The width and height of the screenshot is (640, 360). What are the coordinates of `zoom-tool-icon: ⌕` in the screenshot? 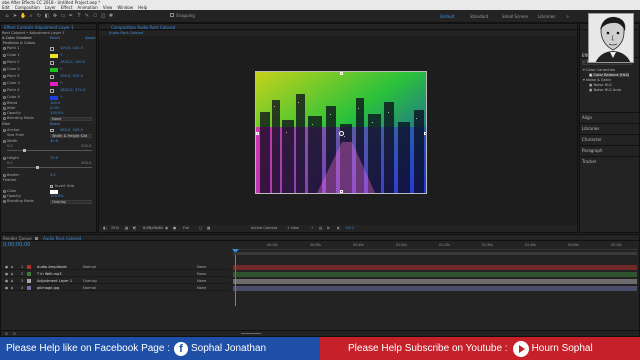 It's located at (31, 16).